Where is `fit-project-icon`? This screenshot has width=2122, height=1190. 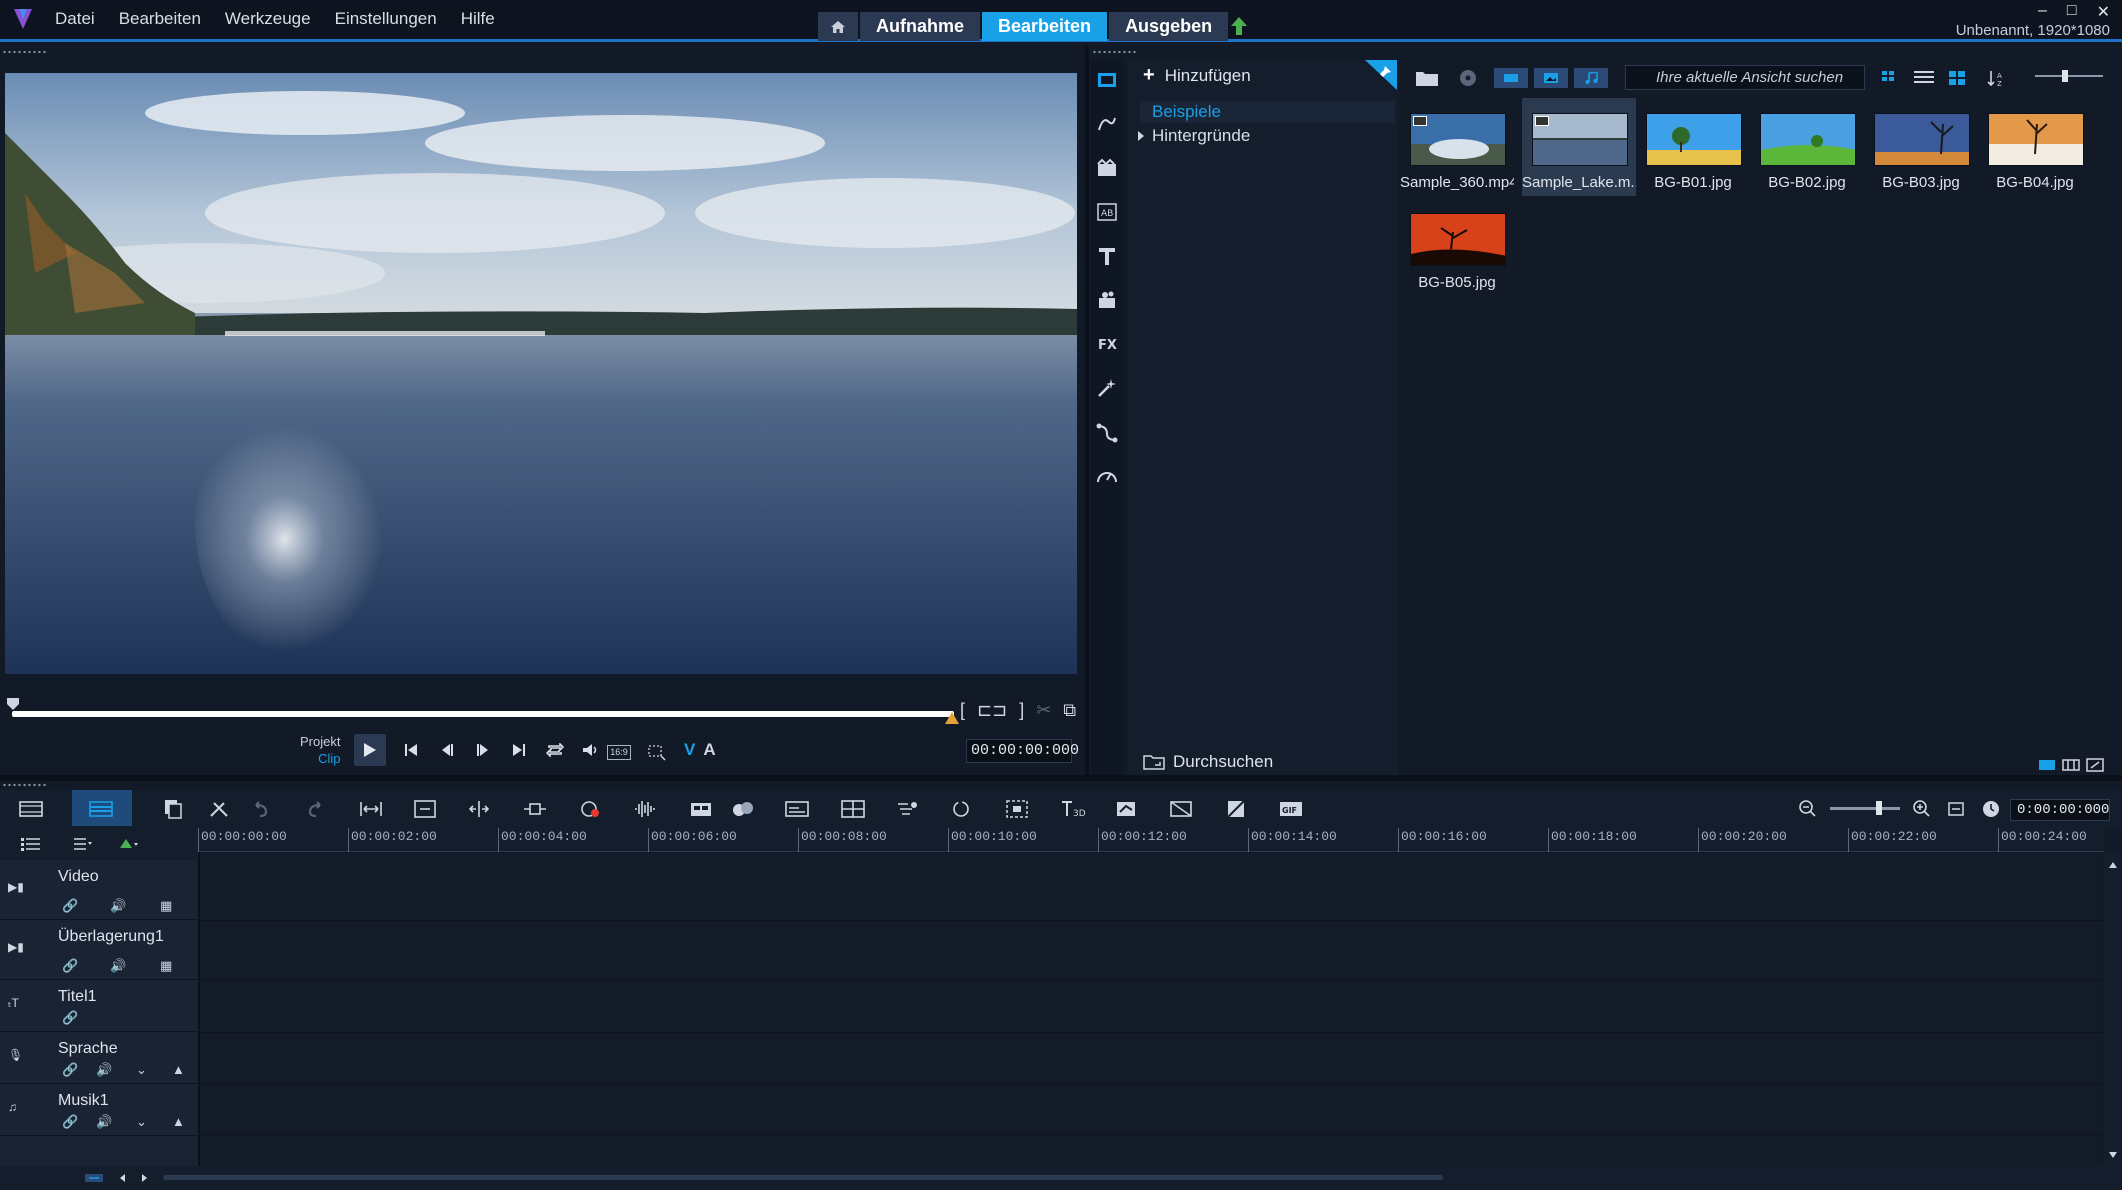
fit-project-icon is located at coordinates (371, 809).